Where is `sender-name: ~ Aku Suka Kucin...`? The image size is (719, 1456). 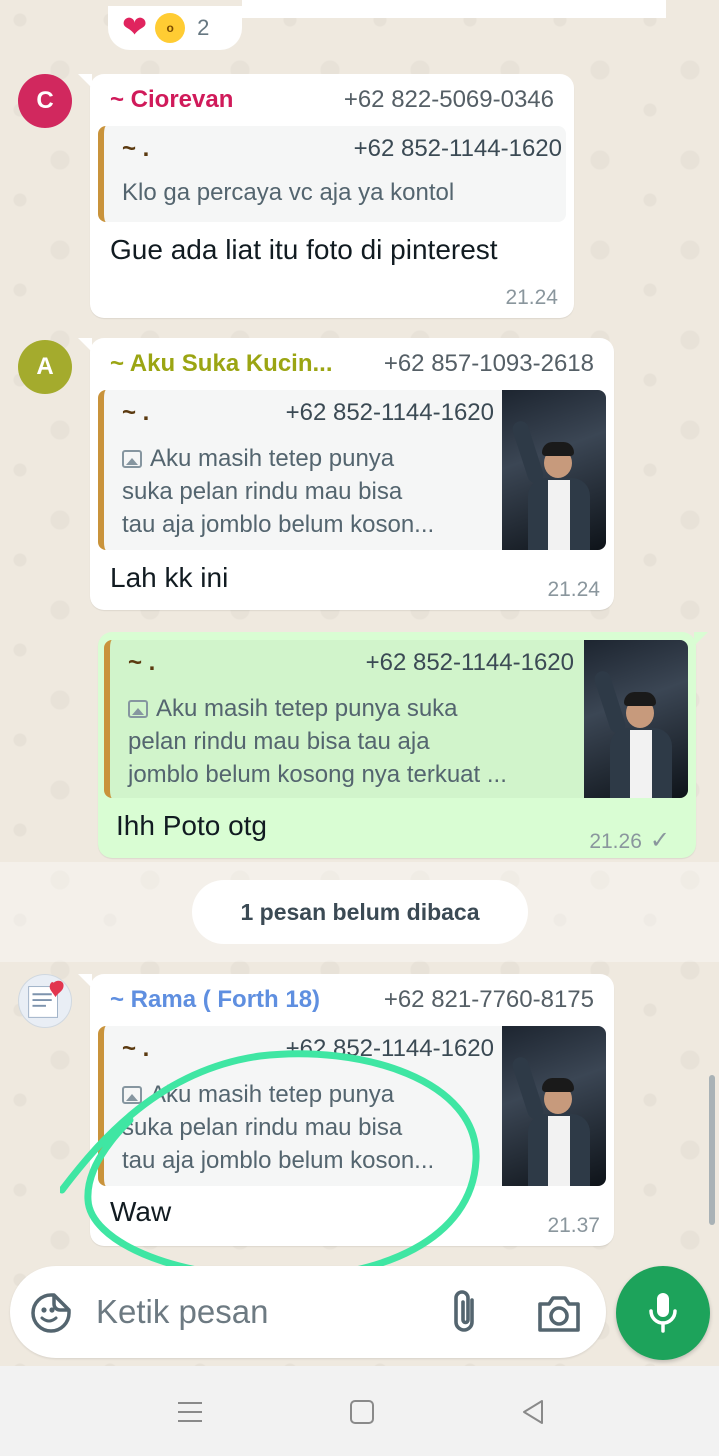 sender-name: ~ Aku Suka Kucin... is located at coordinates (221, 364).